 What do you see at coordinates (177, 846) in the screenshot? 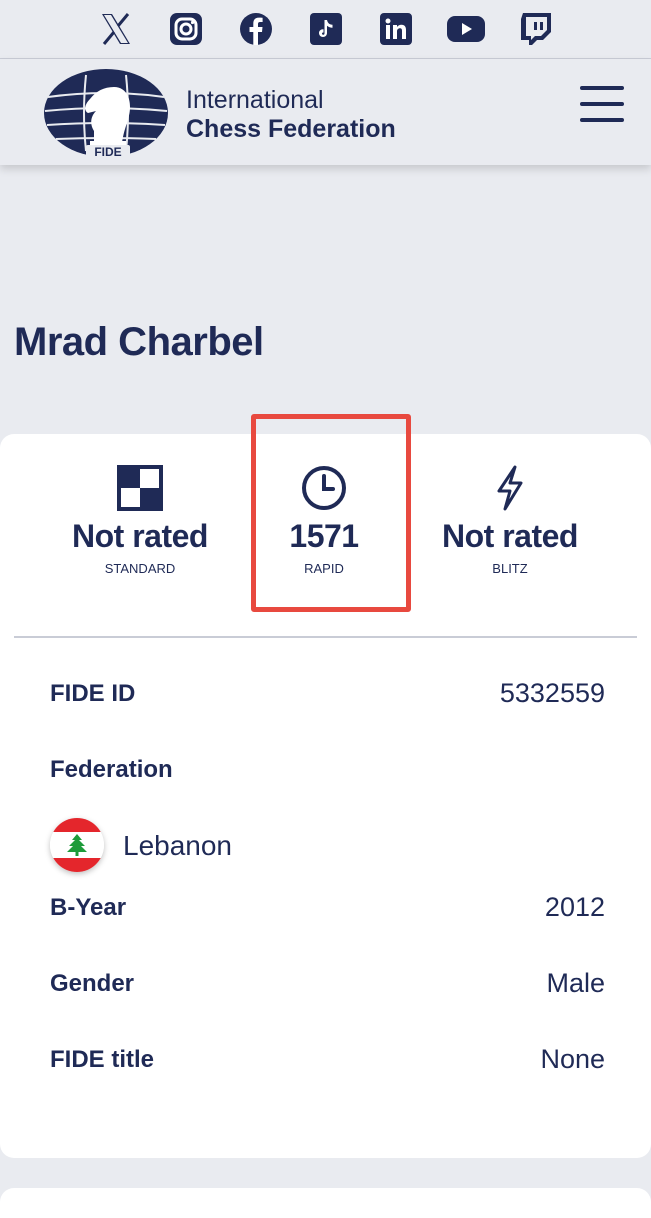
I see `federation-country: Lebanon` at bounding box center [177, 846].